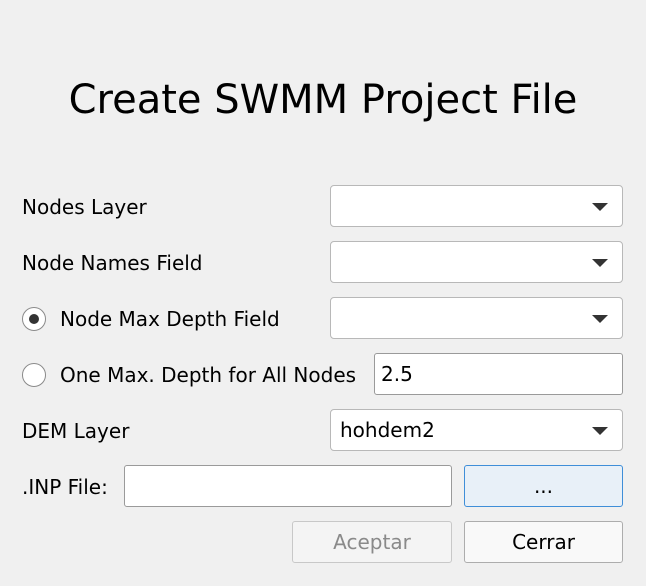 The width and height of the screenshot is (646, 586). I want to click on node-names-field-select, so click(476, 262).